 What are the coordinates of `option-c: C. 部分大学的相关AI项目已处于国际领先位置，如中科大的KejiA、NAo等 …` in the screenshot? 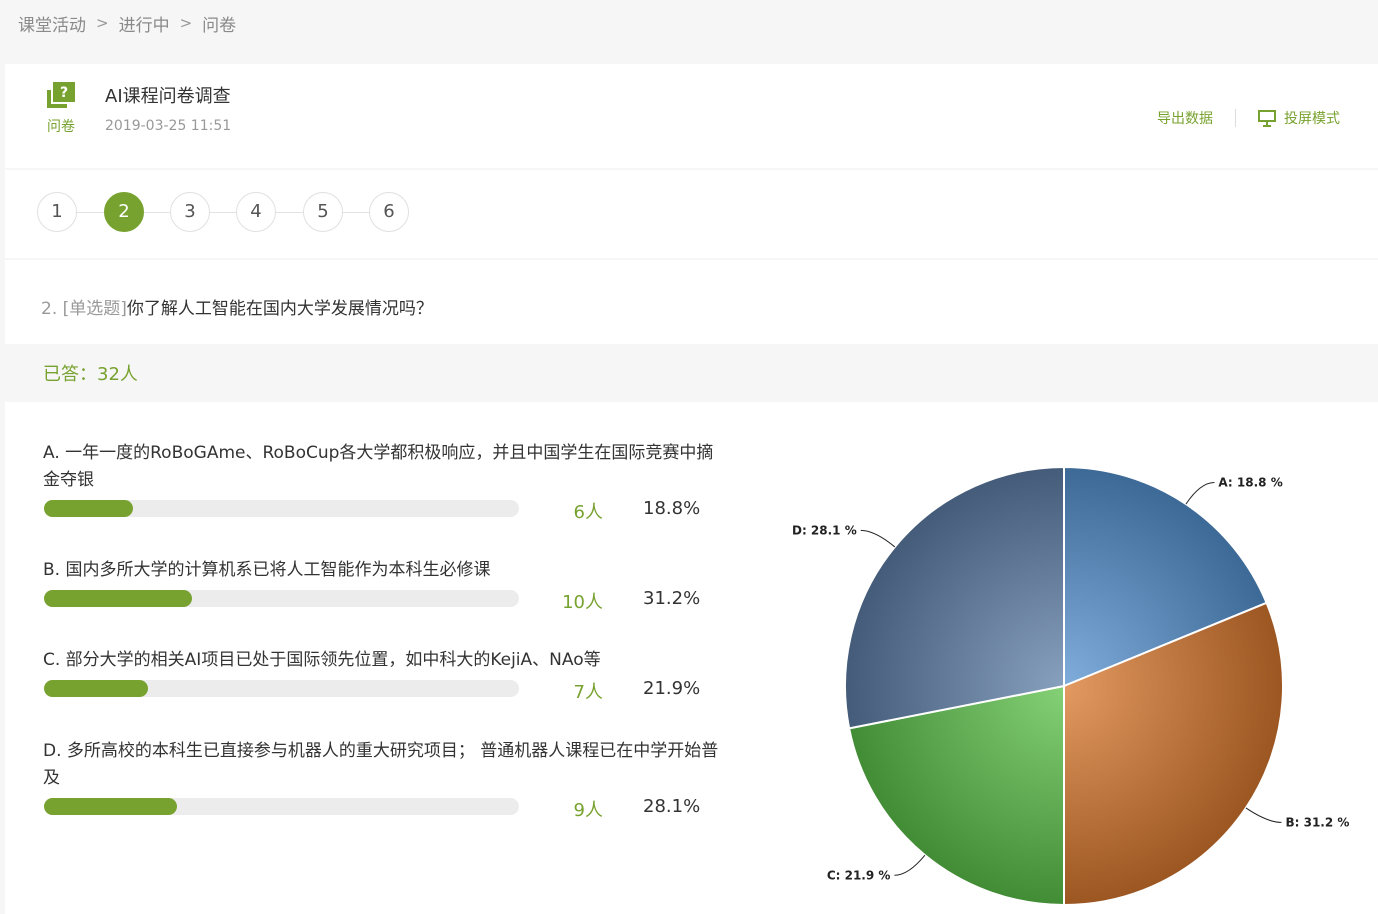 It's located at (383, 675).